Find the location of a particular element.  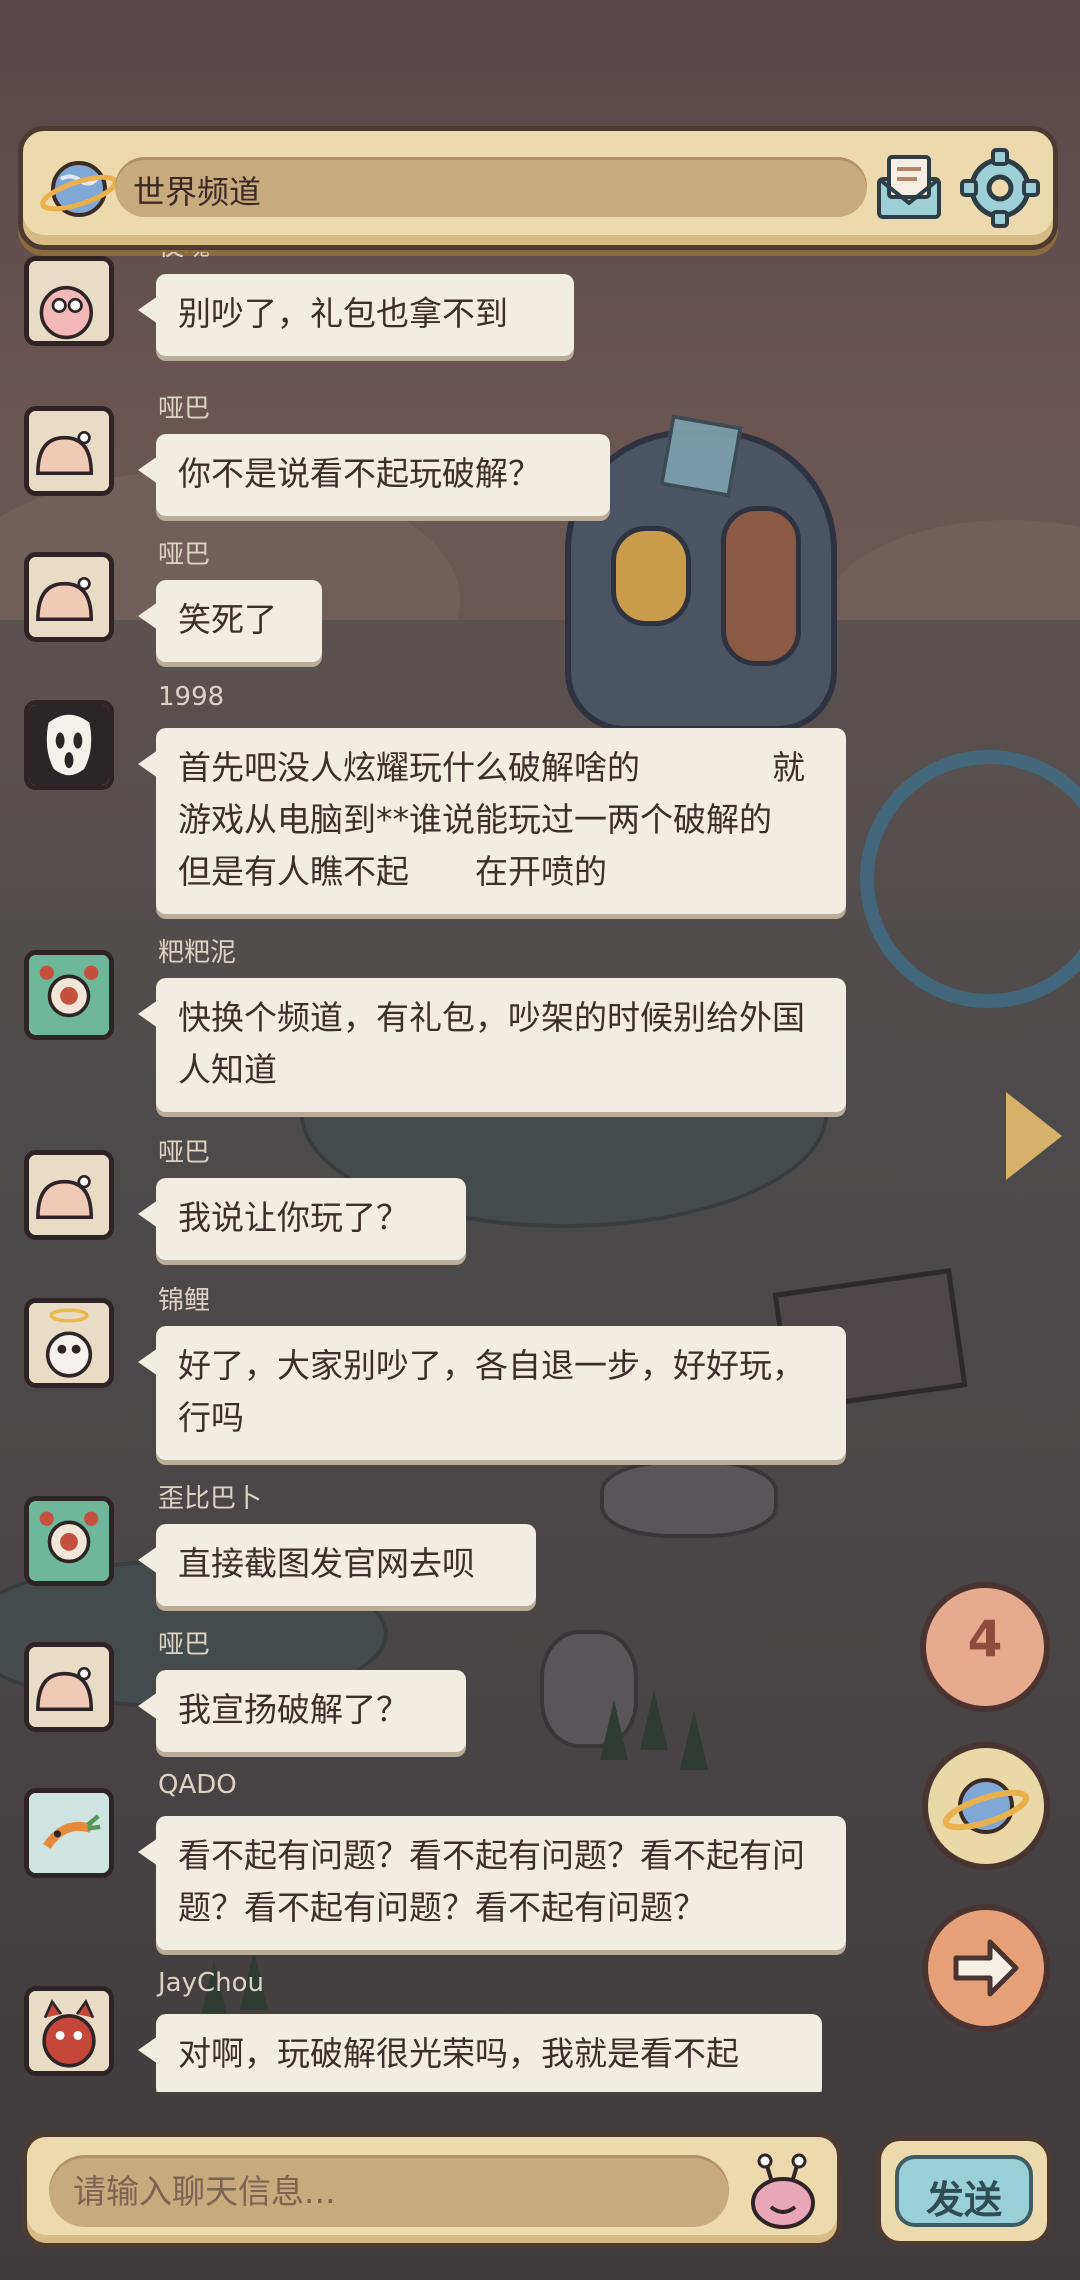

username: 仗魂 is located at coordinates (184, 257).